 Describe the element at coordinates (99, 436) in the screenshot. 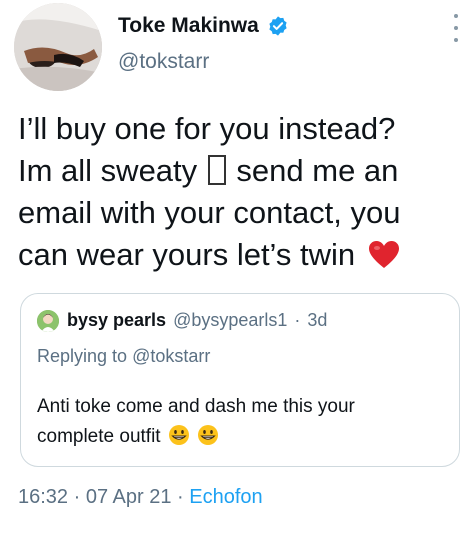

I see `quoted-text-line-2-text: complete outfit` at that location.